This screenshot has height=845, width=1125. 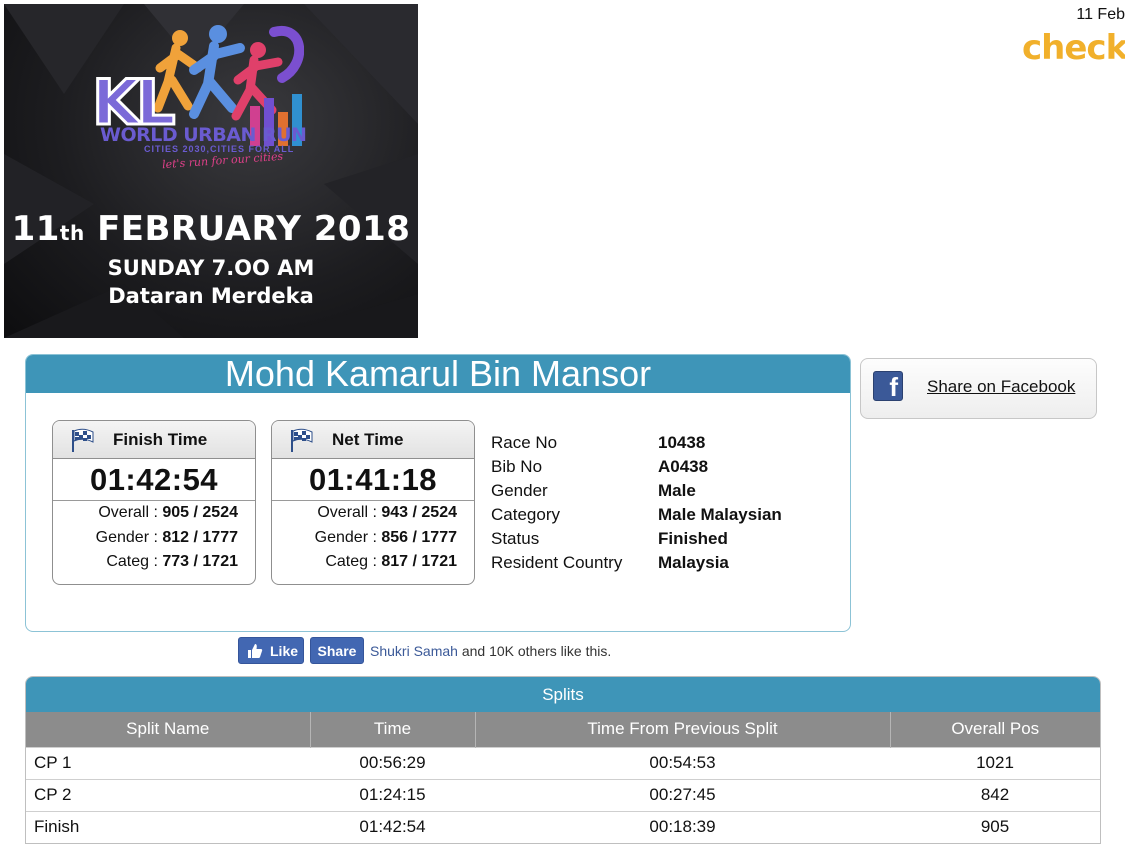 I want to click on splits-title: Splits, so click(x=563, y=694).